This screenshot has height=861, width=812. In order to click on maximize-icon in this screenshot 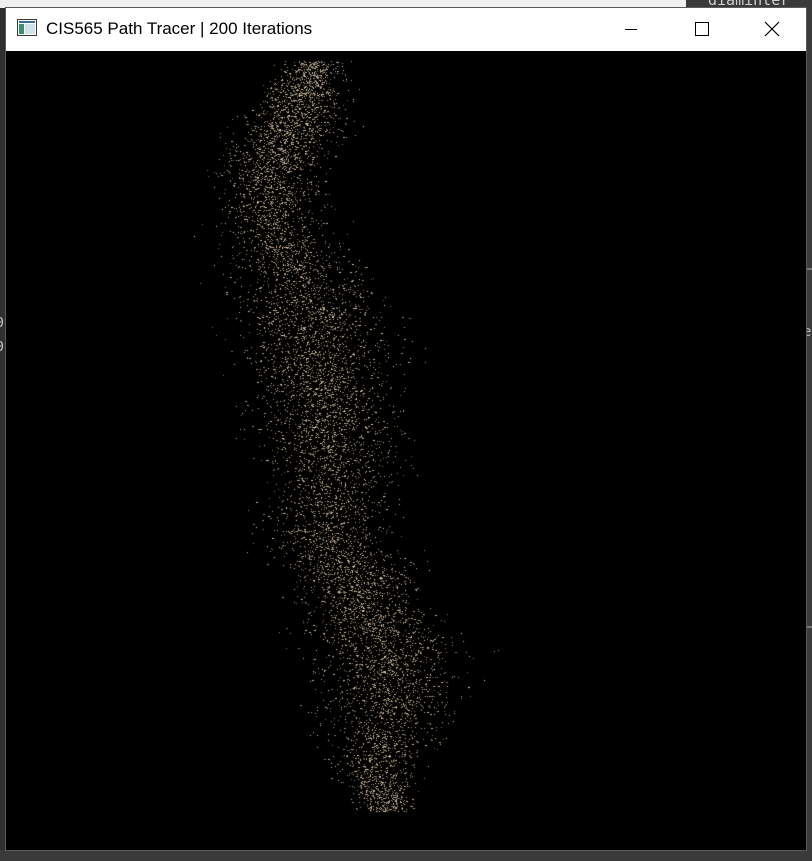, I will do `click(702, 29)`.